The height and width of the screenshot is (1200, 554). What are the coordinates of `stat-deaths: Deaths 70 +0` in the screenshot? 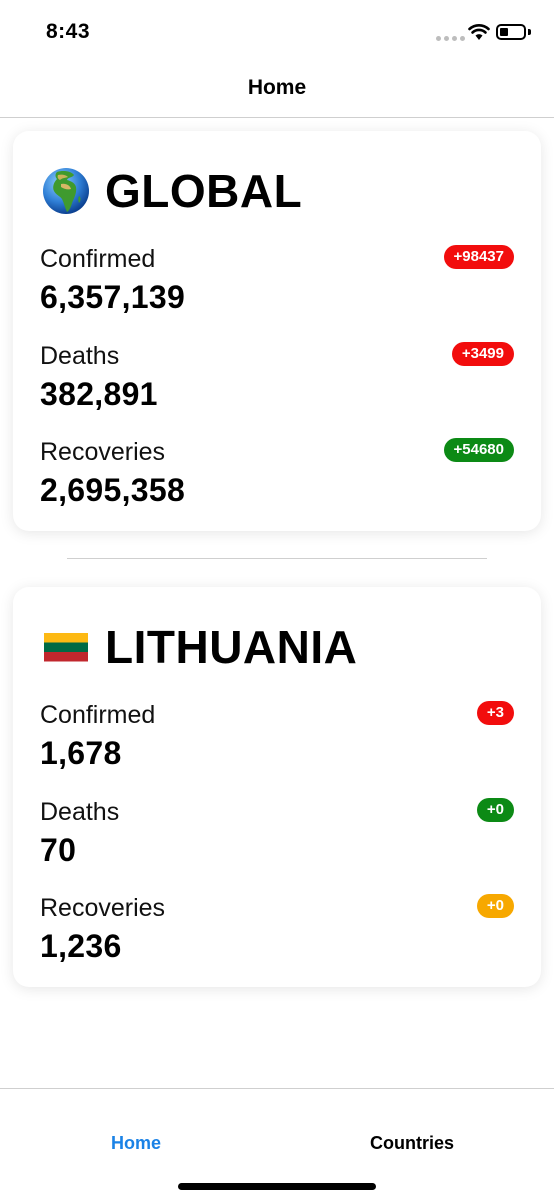 It's located at (277, 838).